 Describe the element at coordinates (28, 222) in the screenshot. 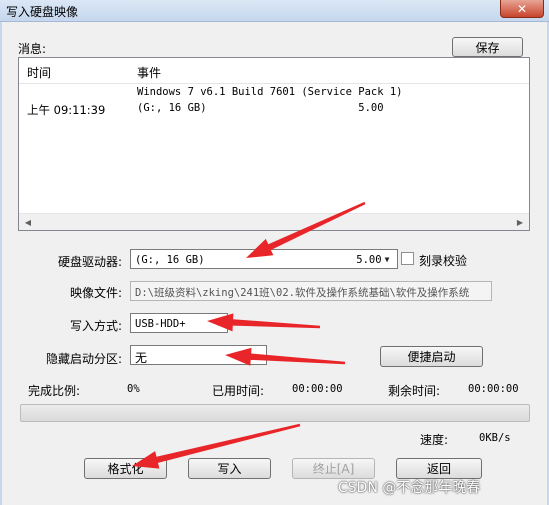

I see `scroll-left-icon: ◀` at that location.